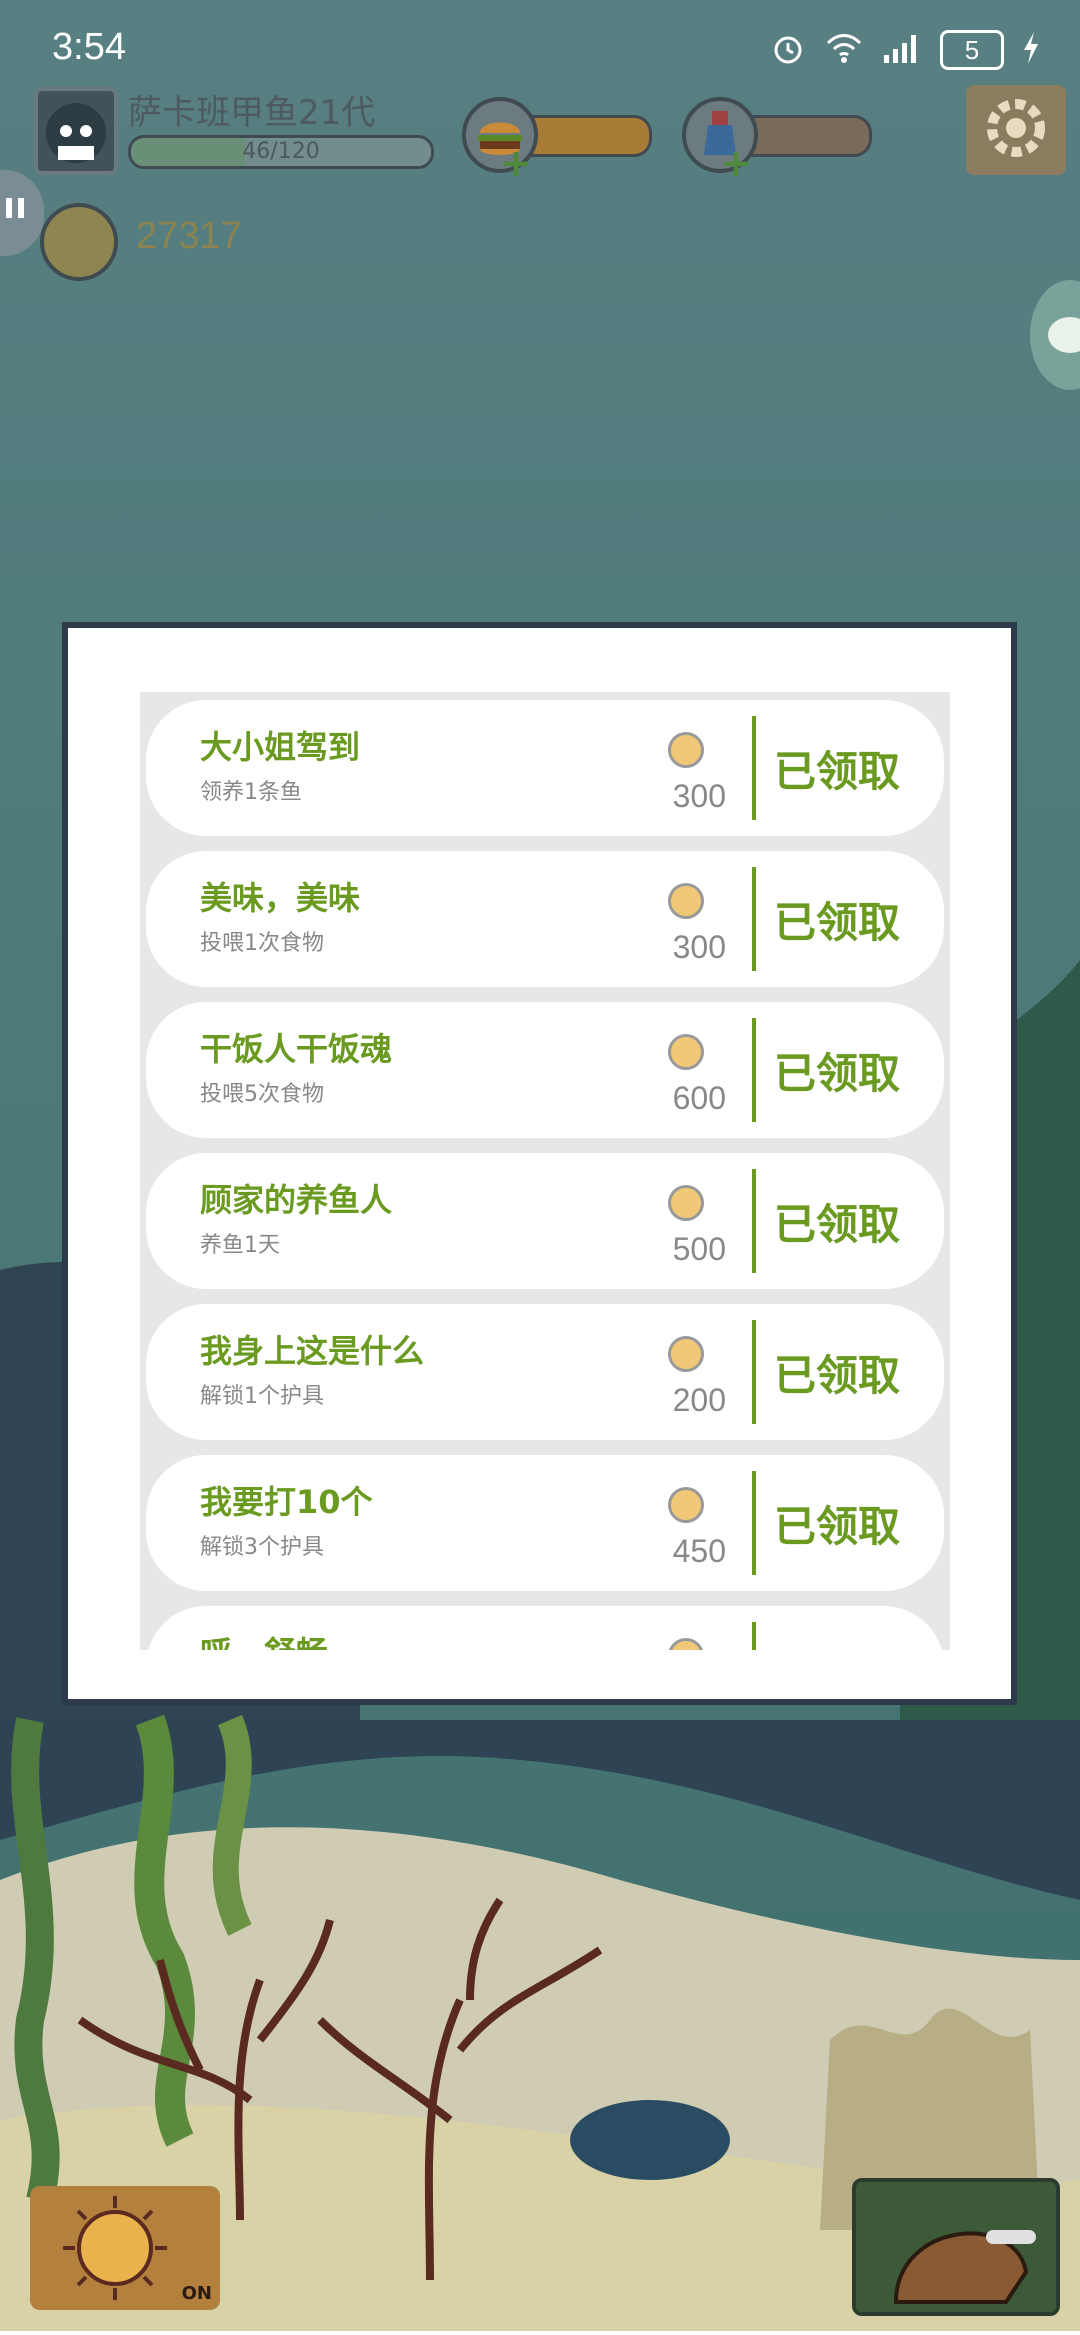  What do you see at coordinates (286, 1502) in the screenshot?
I see `achievement-title: 我要打10个` at bounding box center [286, 1502].